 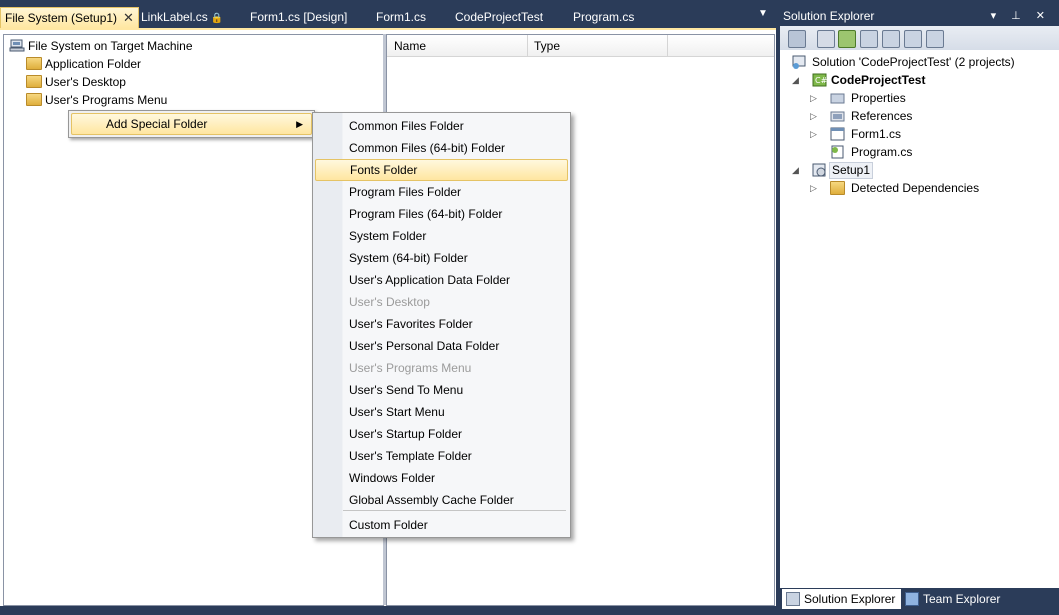 What do you see at coordinates (935, 39) in the screenshot?
I see `user-interface-editor-icon` at bounding box center [935, 39].